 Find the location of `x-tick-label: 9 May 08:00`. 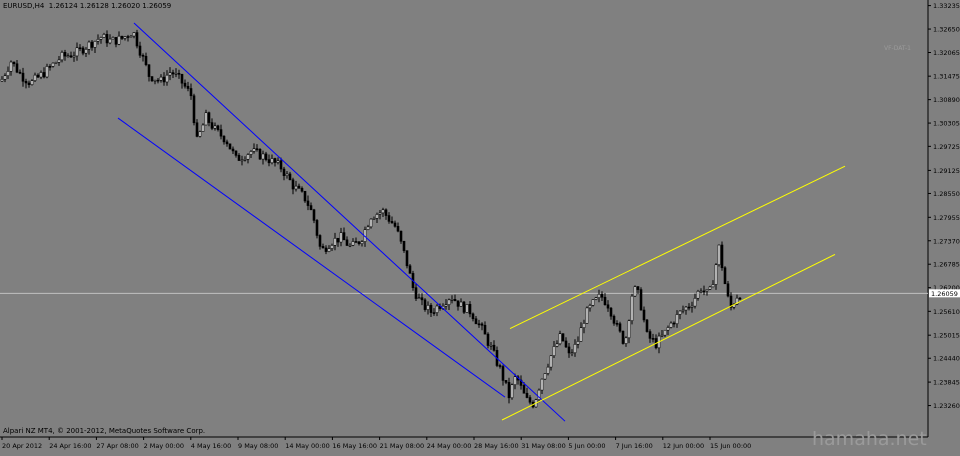

x-tick-label: 9 May 08:00 is located at coordinates (258, 446).